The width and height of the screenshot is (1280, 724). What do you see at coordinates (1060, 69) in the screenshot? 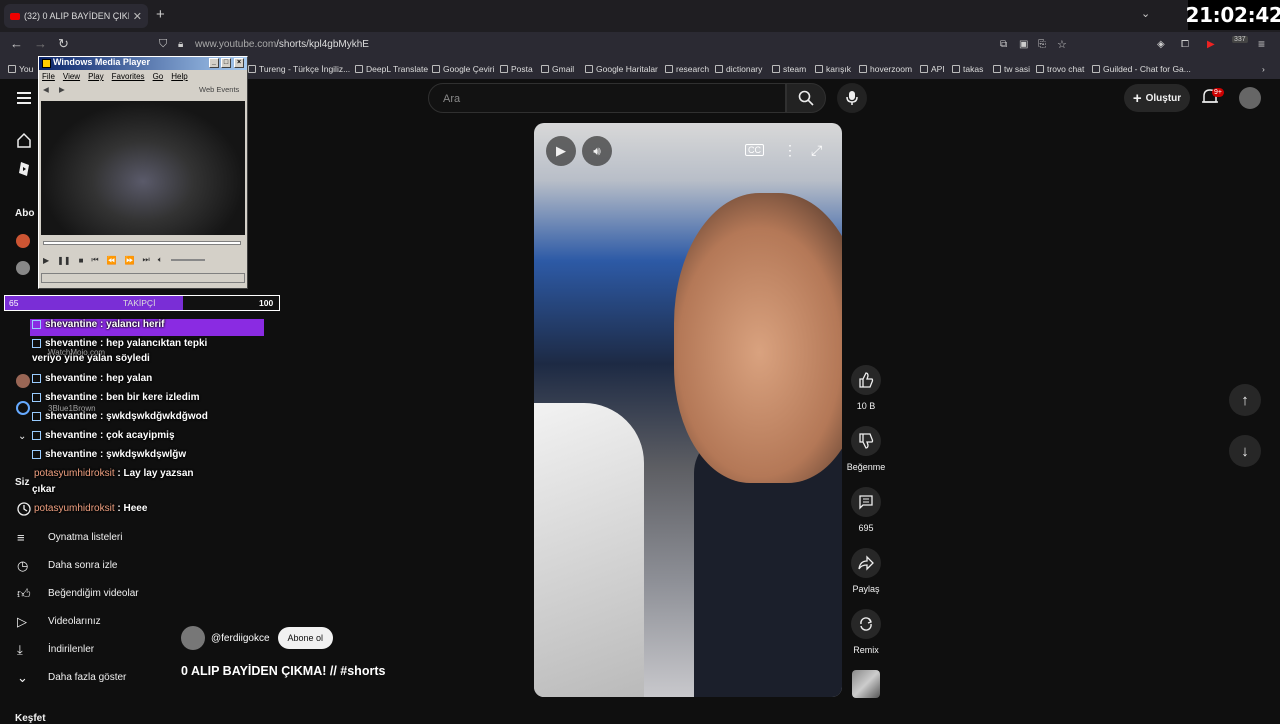
I see `bookmark-item: trovo chat` at bounding box center [1060, 69].